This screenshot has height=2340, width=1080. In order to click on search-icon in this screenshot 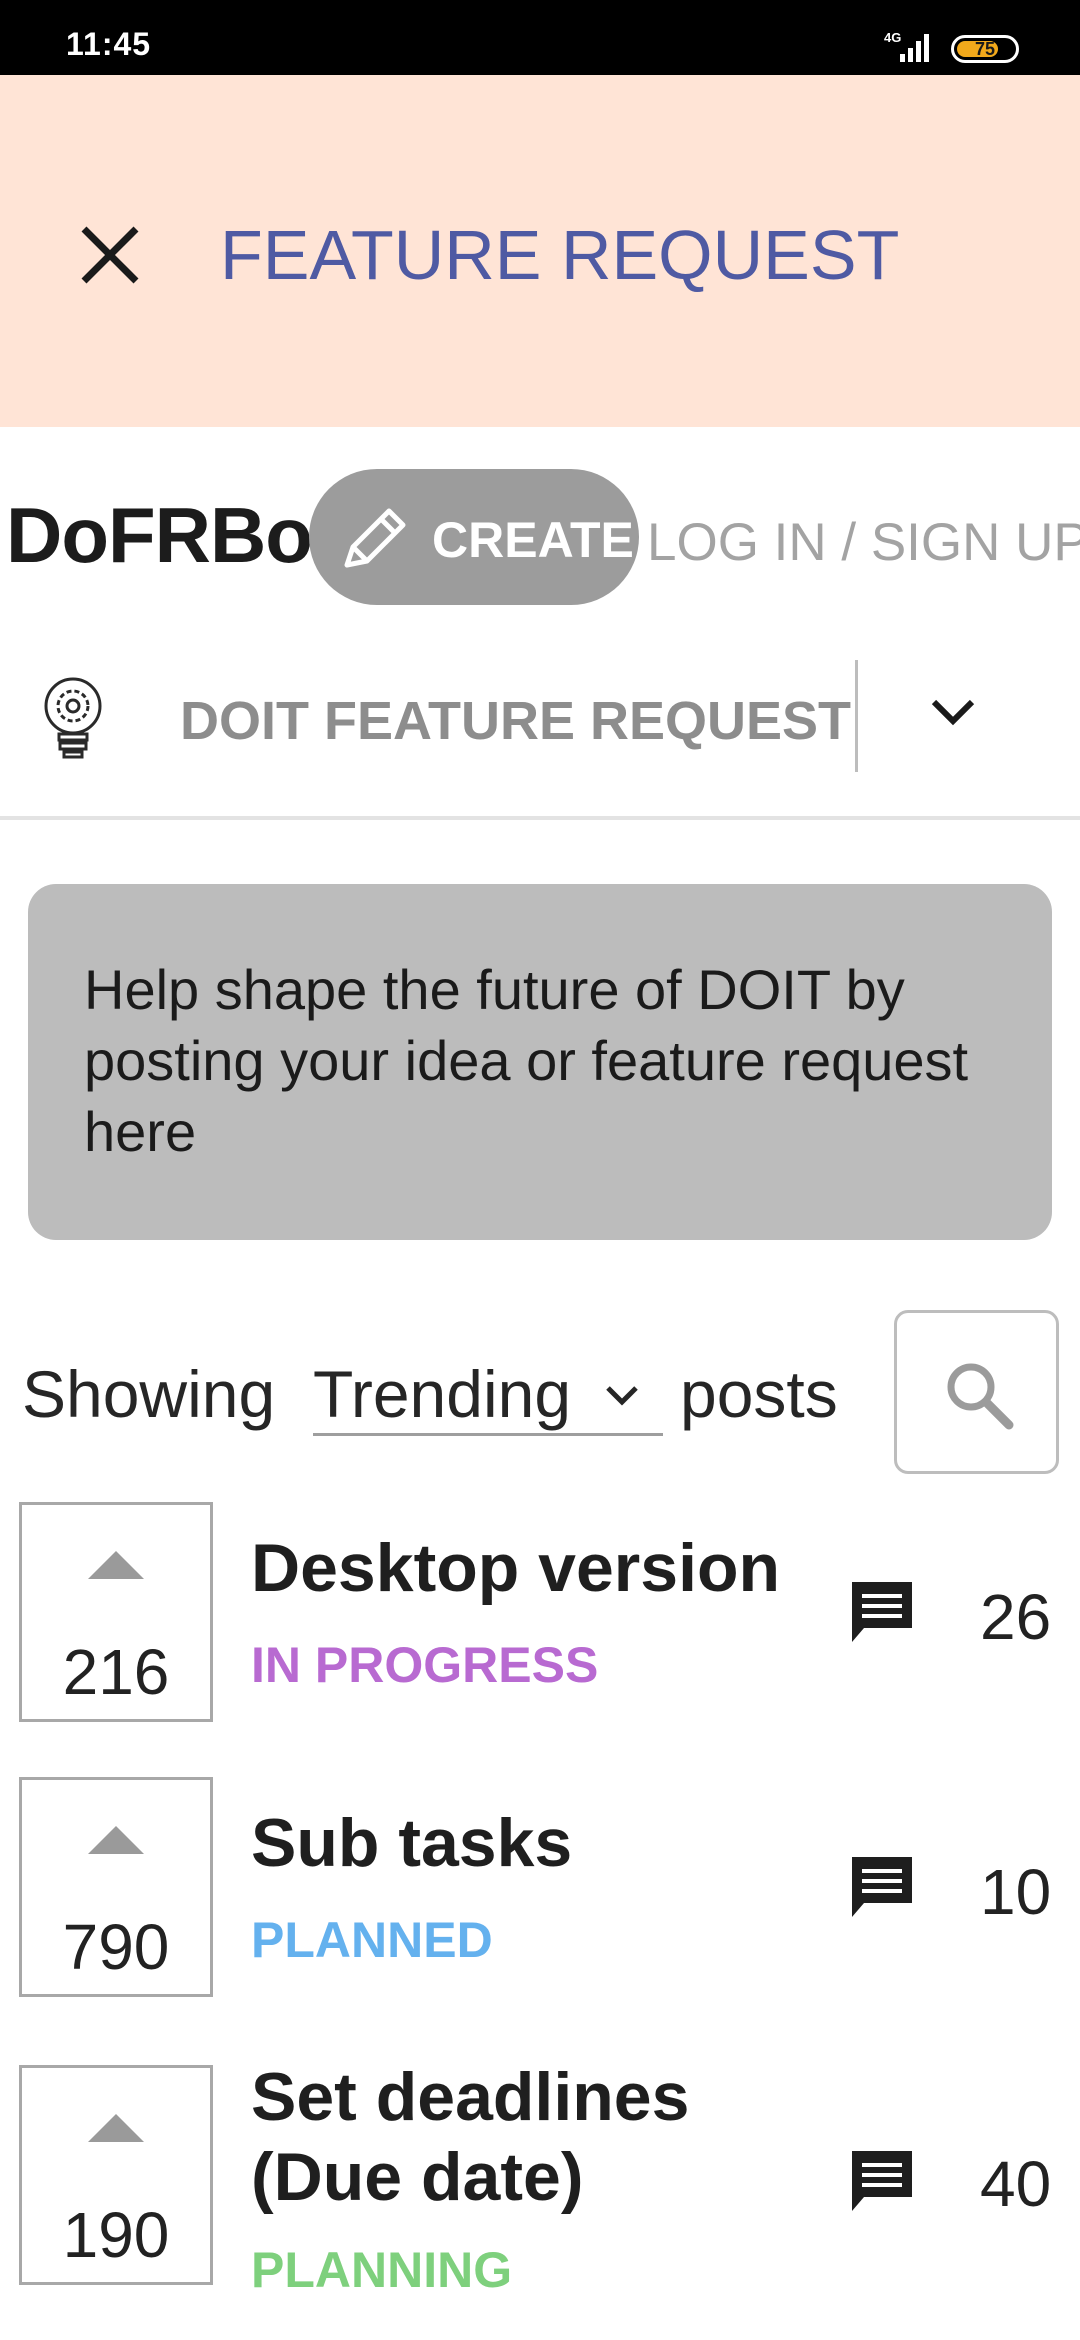, I will do `click(980, 1396)`.